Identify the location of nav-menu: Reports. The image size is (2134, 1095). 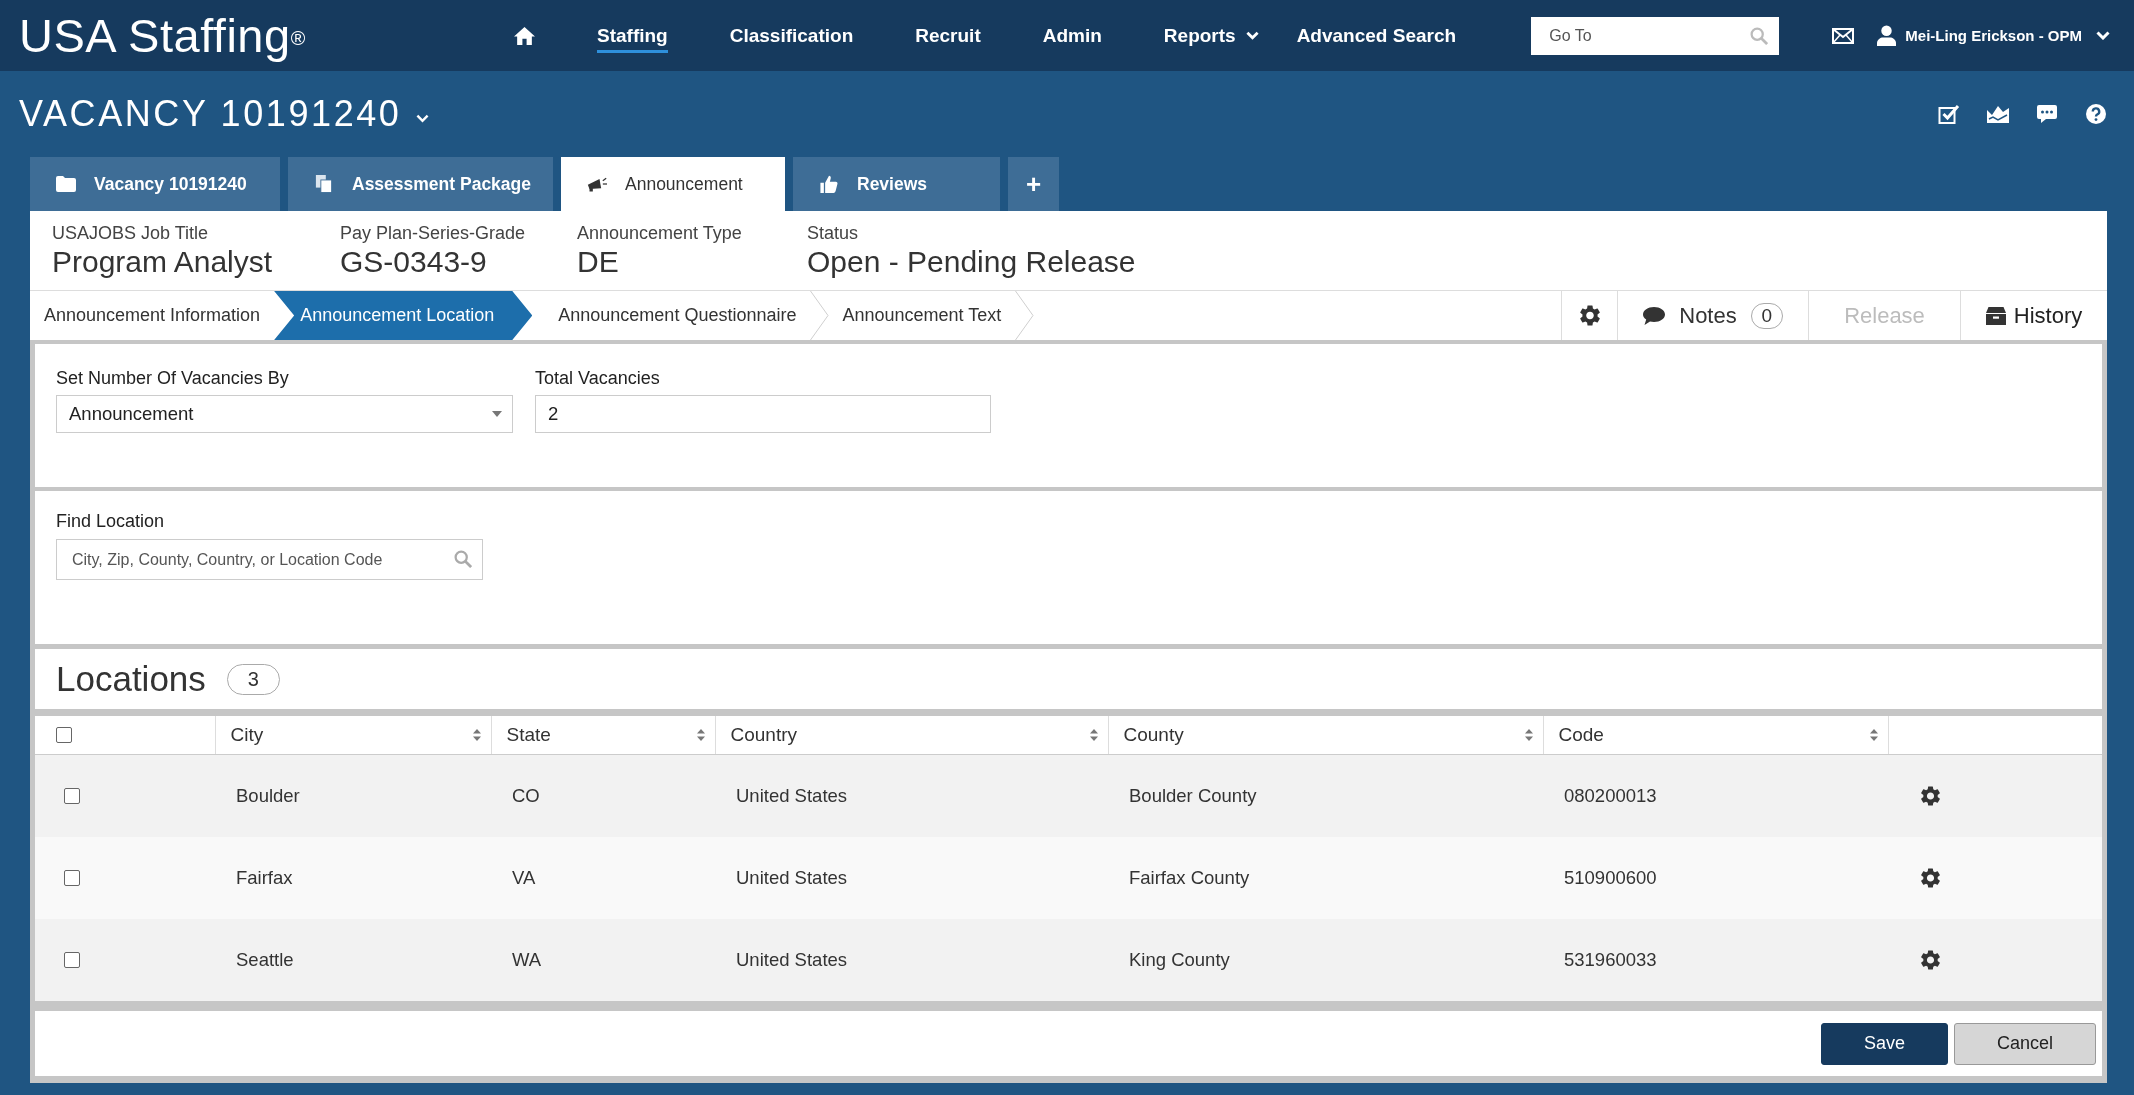
(1211, 35).